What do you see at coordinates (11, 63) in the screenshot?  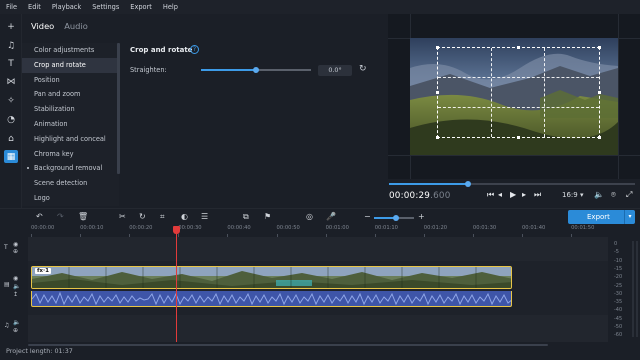 I see `titles-icon: T` at bounding box center [11, 63].